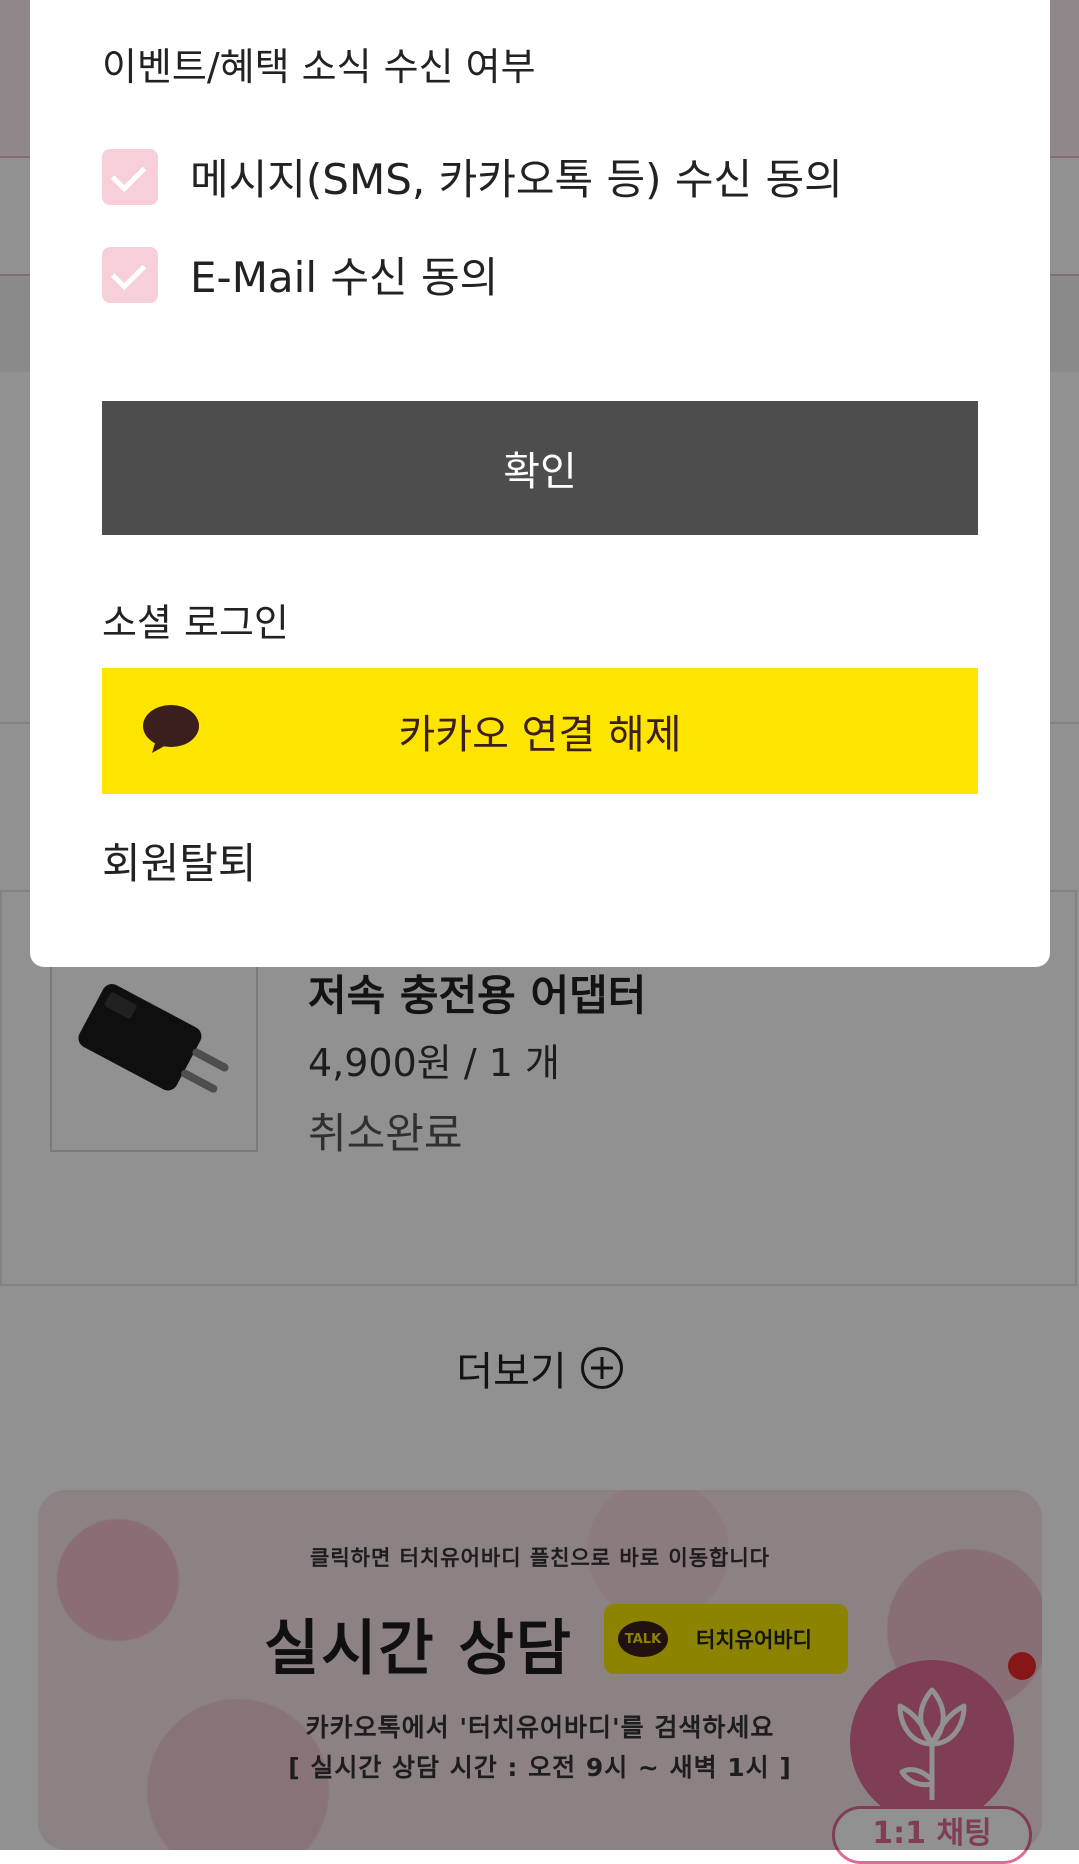 This screenshot has height=1864, width=1079. I want to click on sms-consent-row: 메시지(SMS, 카카오톡 등) 수신 동의, so click(472, 176).